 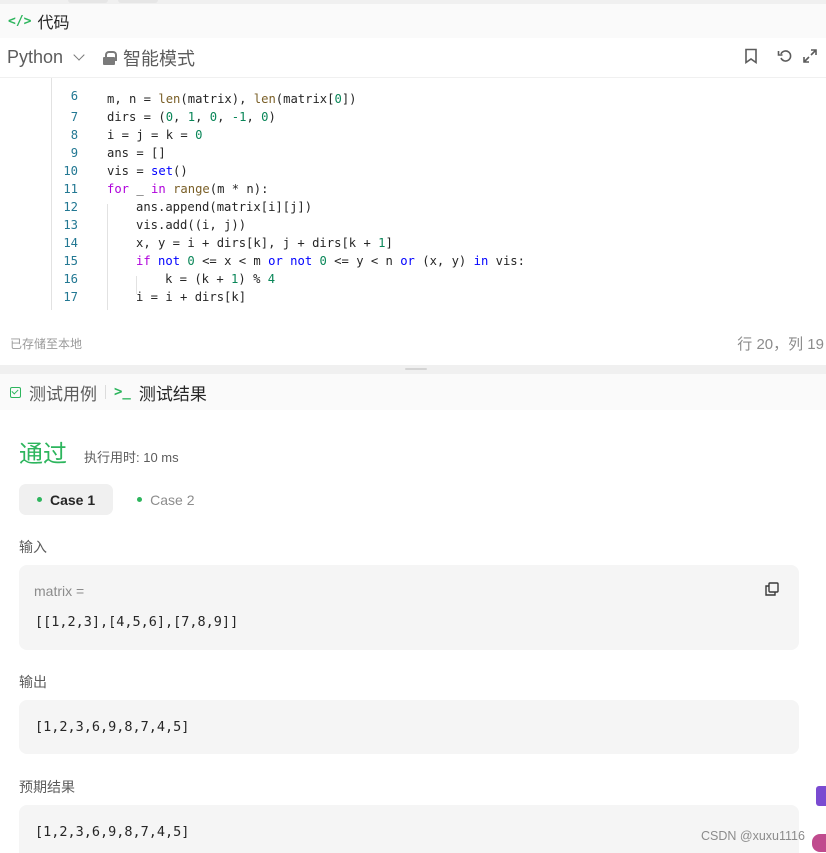 I want to click on code-line: 10 ans = [], so click(x=82, y=161).